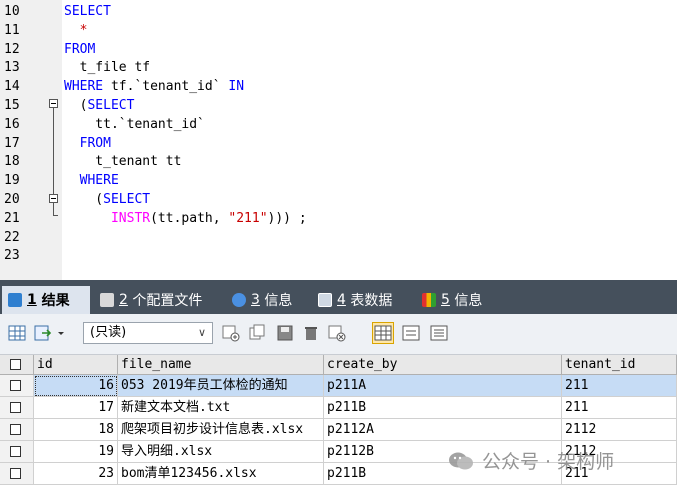 The height and width of the screenshot is (495, 677). What do you see at coordinates (12, 143) in the screenshot?
I see `line-number: 17` at bounding box center [12, 143].